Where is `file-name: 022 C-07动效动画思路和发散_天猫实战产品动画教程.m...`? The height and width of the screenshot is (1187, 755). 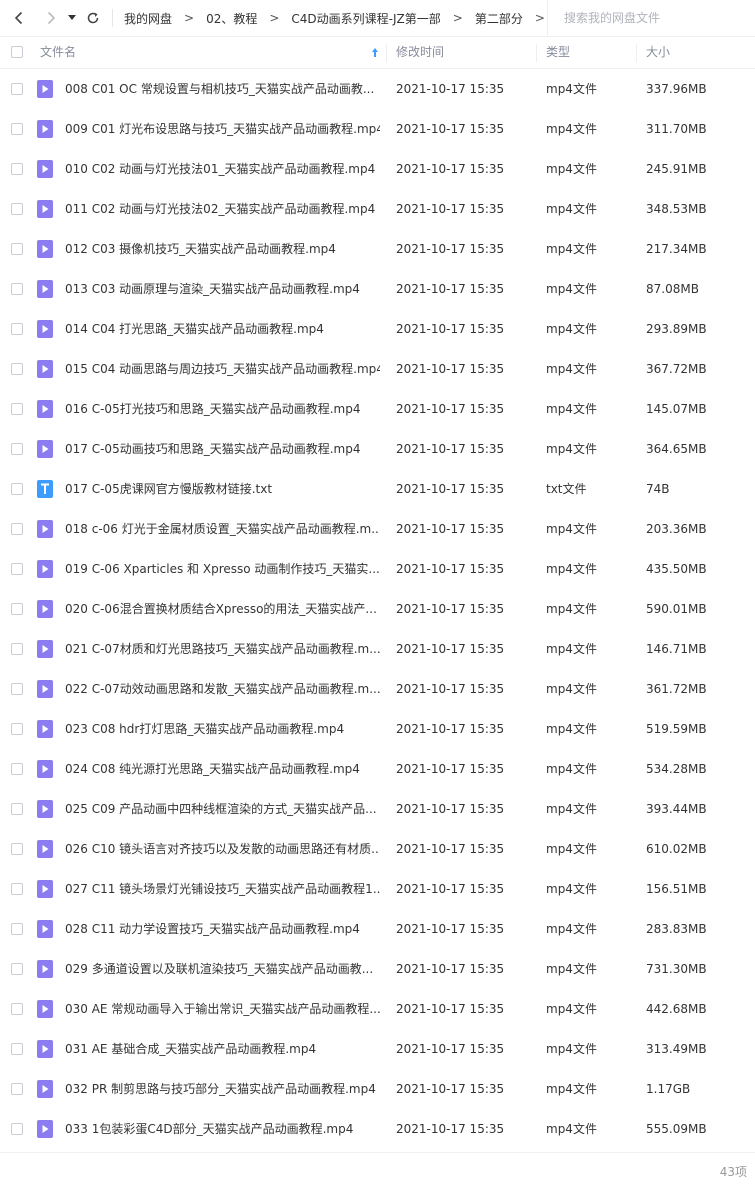
file-name: 022 C-07动效动画思路和发散_天猫实战产品动画教程.m... is located at coordinates (222, 689).